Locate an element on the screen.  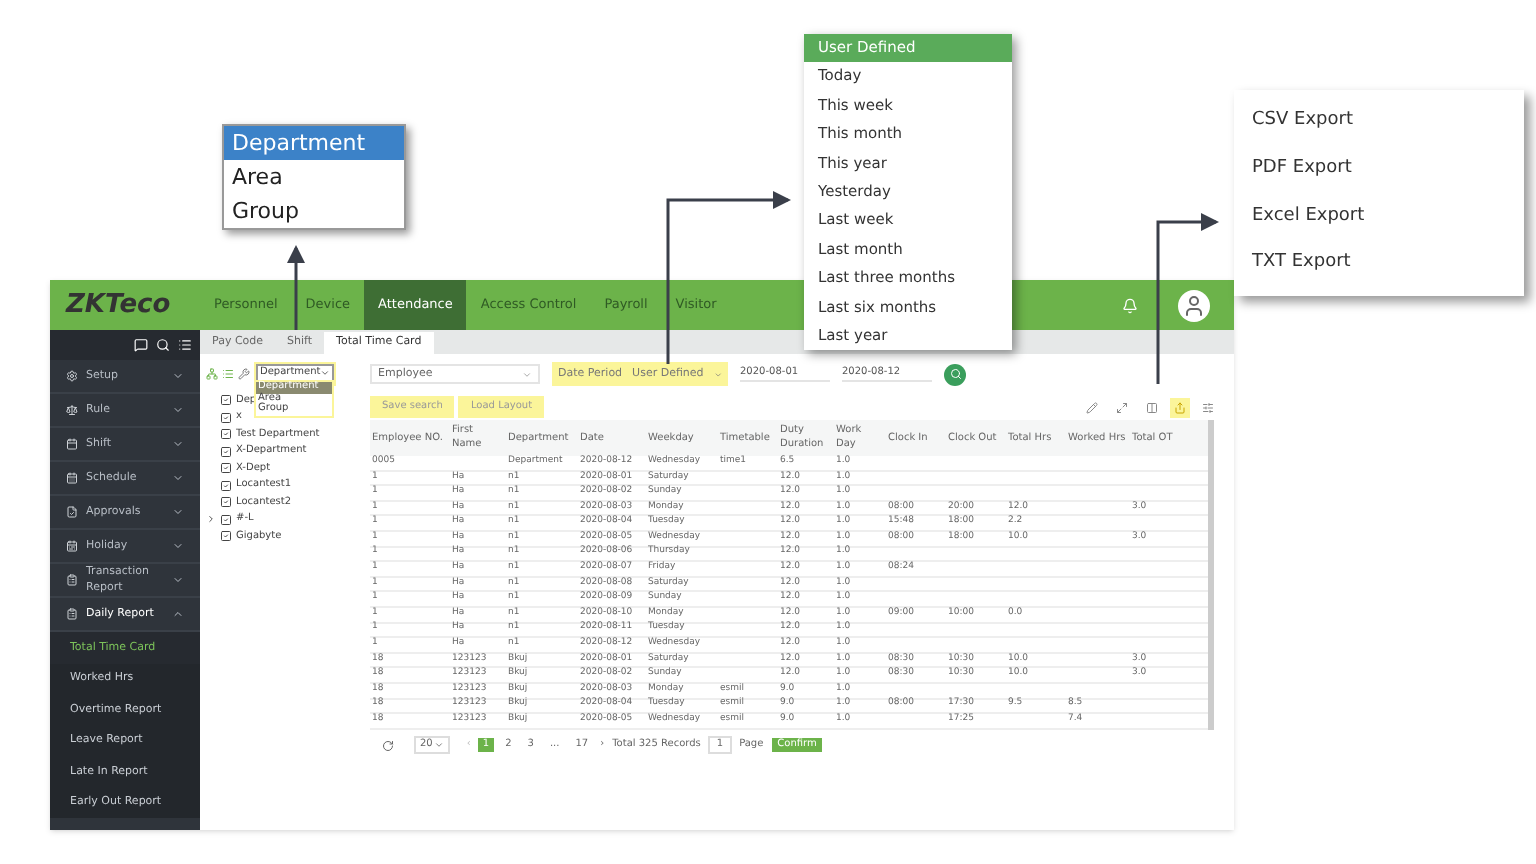
refresh-icon is located at coordinates (388, 745).